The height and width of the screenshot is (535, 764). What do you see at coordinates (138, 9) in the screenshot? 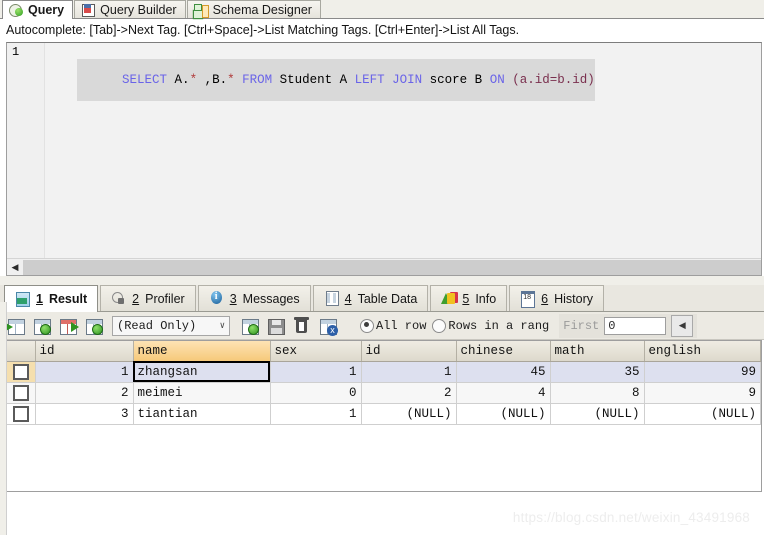
I see `tab-query-builder-label: Query Builder` at bounding box center [138, 9].